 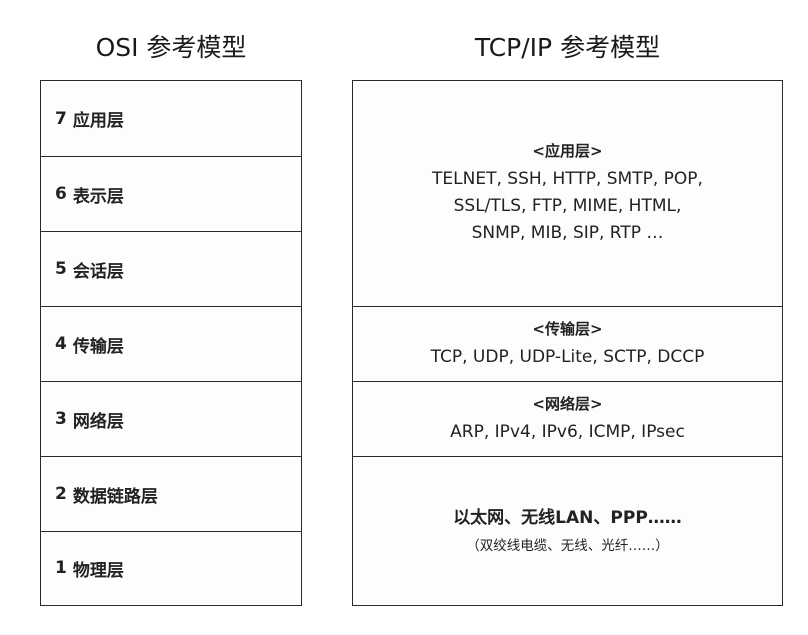 What do you see at coordinates (567, 431) in the screenshot?
I see `network-protocols-line: ARP, IPv4, IPv6, ICMP, IPsec` at bounding box center [567, 431].